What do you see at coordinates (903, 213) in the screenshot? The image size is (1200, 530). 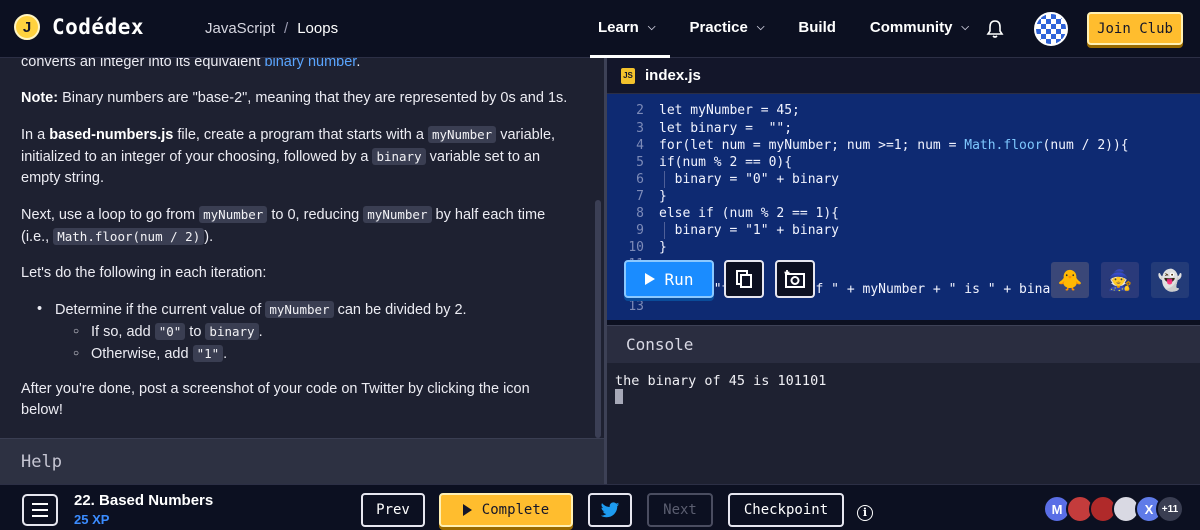 I see `code-line: 8 else if (num % 2 == 1){` at bounding box center [903, 213].